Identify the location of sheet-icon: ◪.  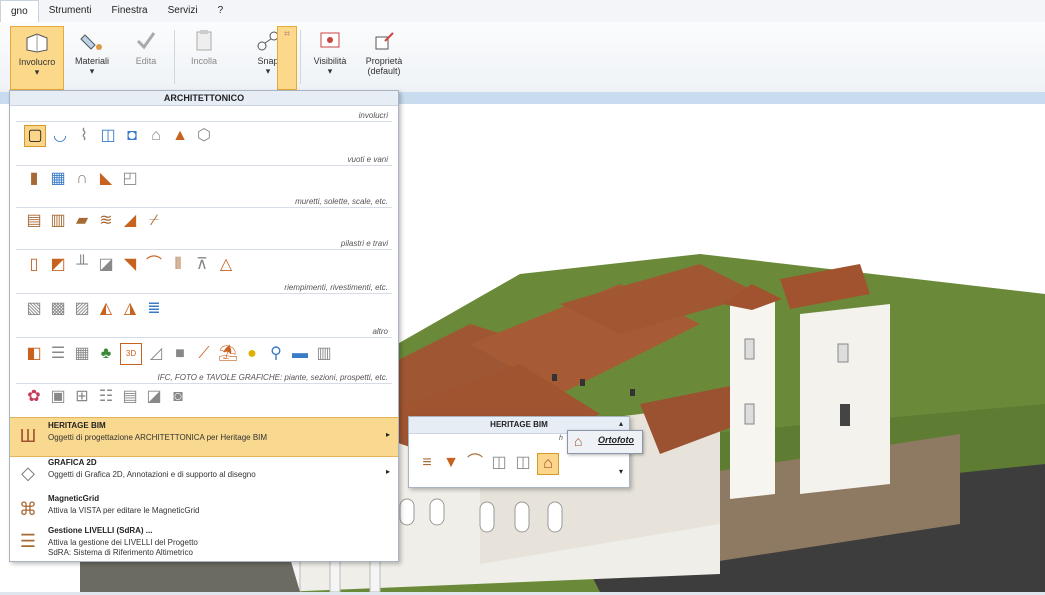
(154, 397).